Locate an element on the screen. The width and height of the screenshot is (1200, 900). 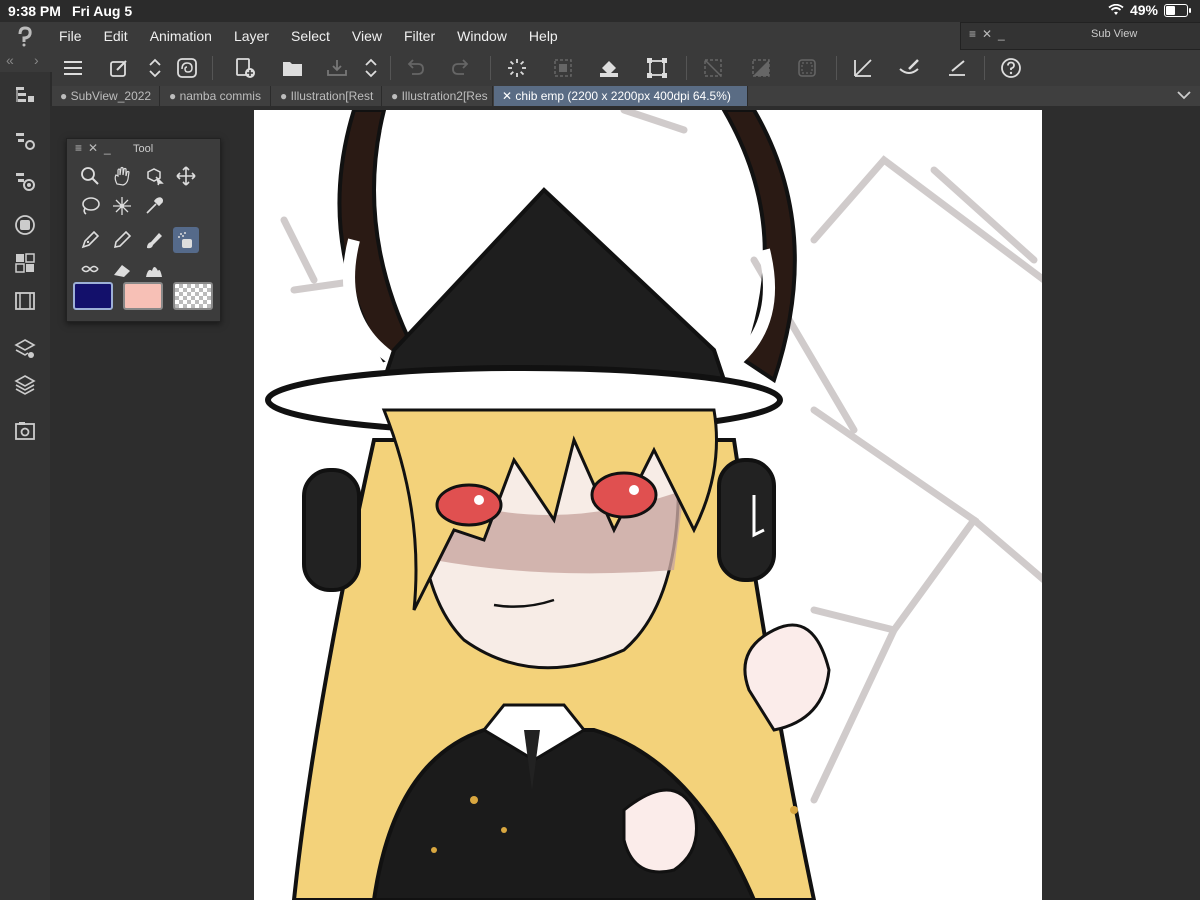
selection-clear-icon is located at coordinates (563, 68).